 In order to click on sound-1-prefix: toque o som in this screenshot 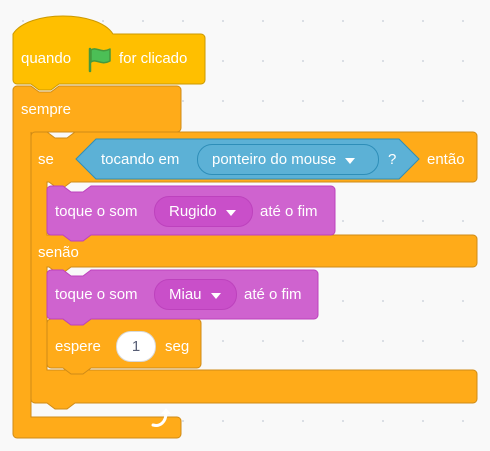, I will do `click(96, 211)`.